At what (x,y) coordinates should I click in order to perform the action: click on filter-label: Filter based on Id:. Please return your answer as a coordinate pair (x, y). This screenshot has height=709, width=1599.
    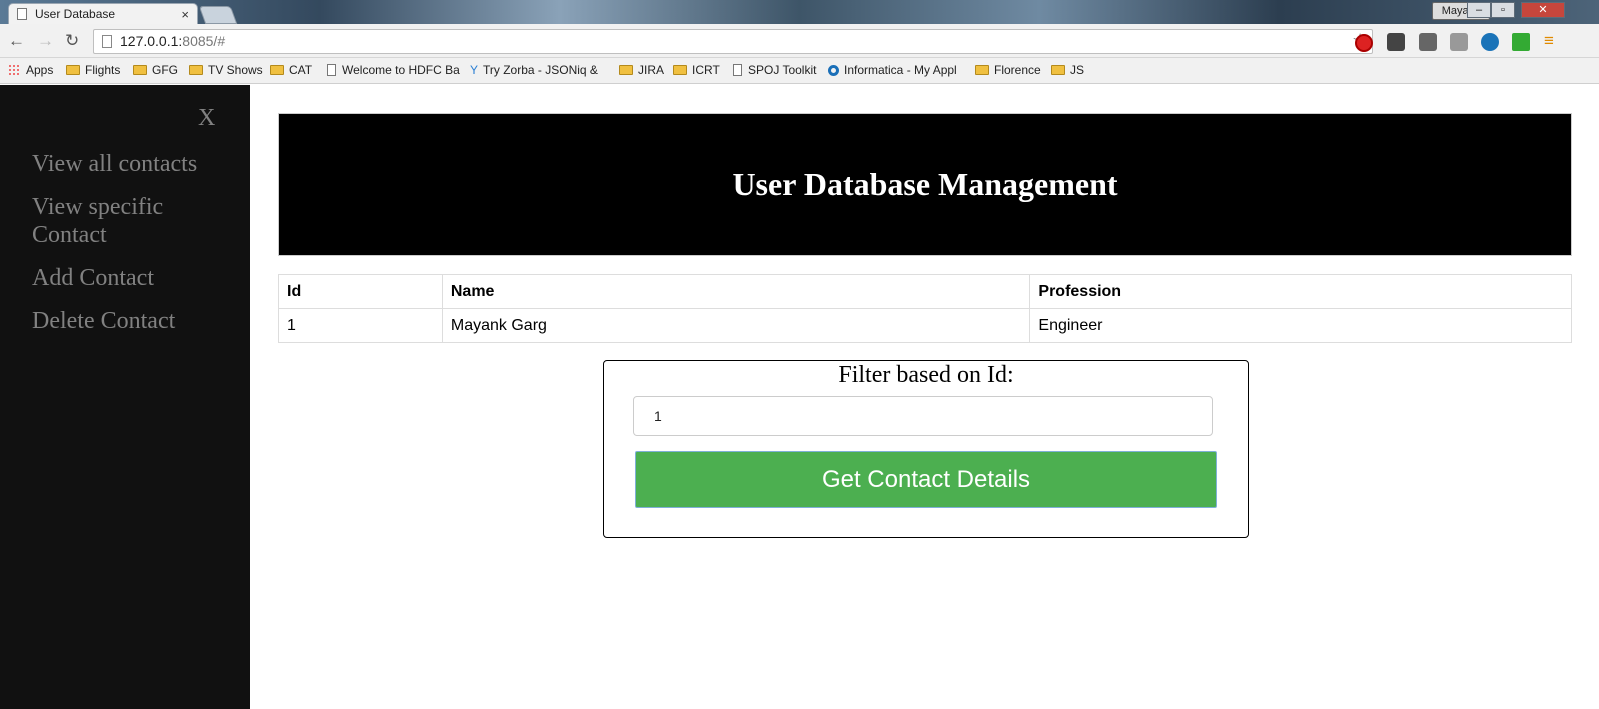
    Looking at the image, I should click on (926, 375).